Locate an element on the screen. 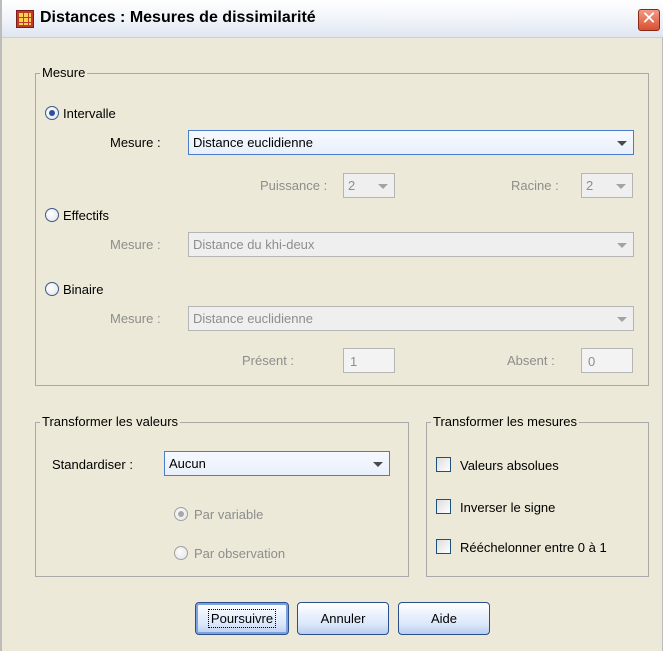 The height and width of the screenshot is (651, 663). power-select: 2 is located at coordinates (369, 185).